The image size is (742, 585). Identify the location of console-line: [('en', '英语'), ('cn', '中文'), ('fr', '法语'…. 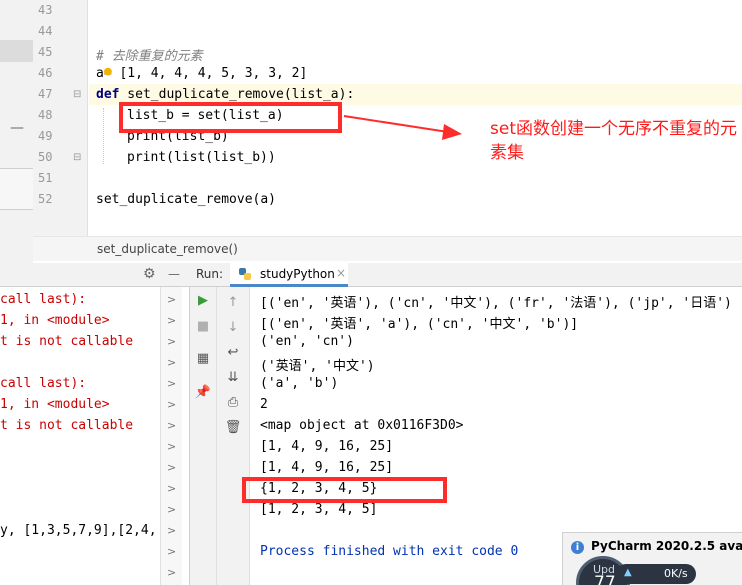
(496, 303).